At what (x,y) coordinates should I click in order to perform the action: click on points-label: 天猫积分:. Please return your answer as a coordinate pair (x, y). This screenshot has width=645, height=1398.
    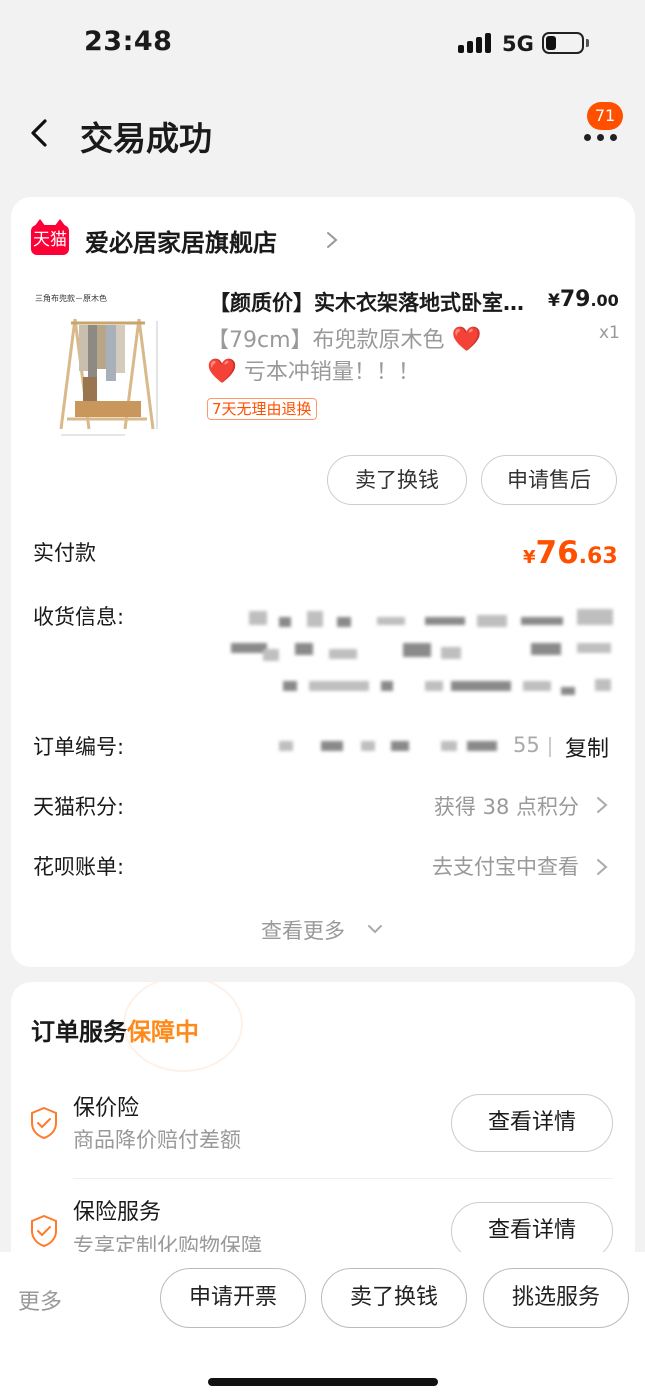
    Looking at the image, I should click on (79, 807).